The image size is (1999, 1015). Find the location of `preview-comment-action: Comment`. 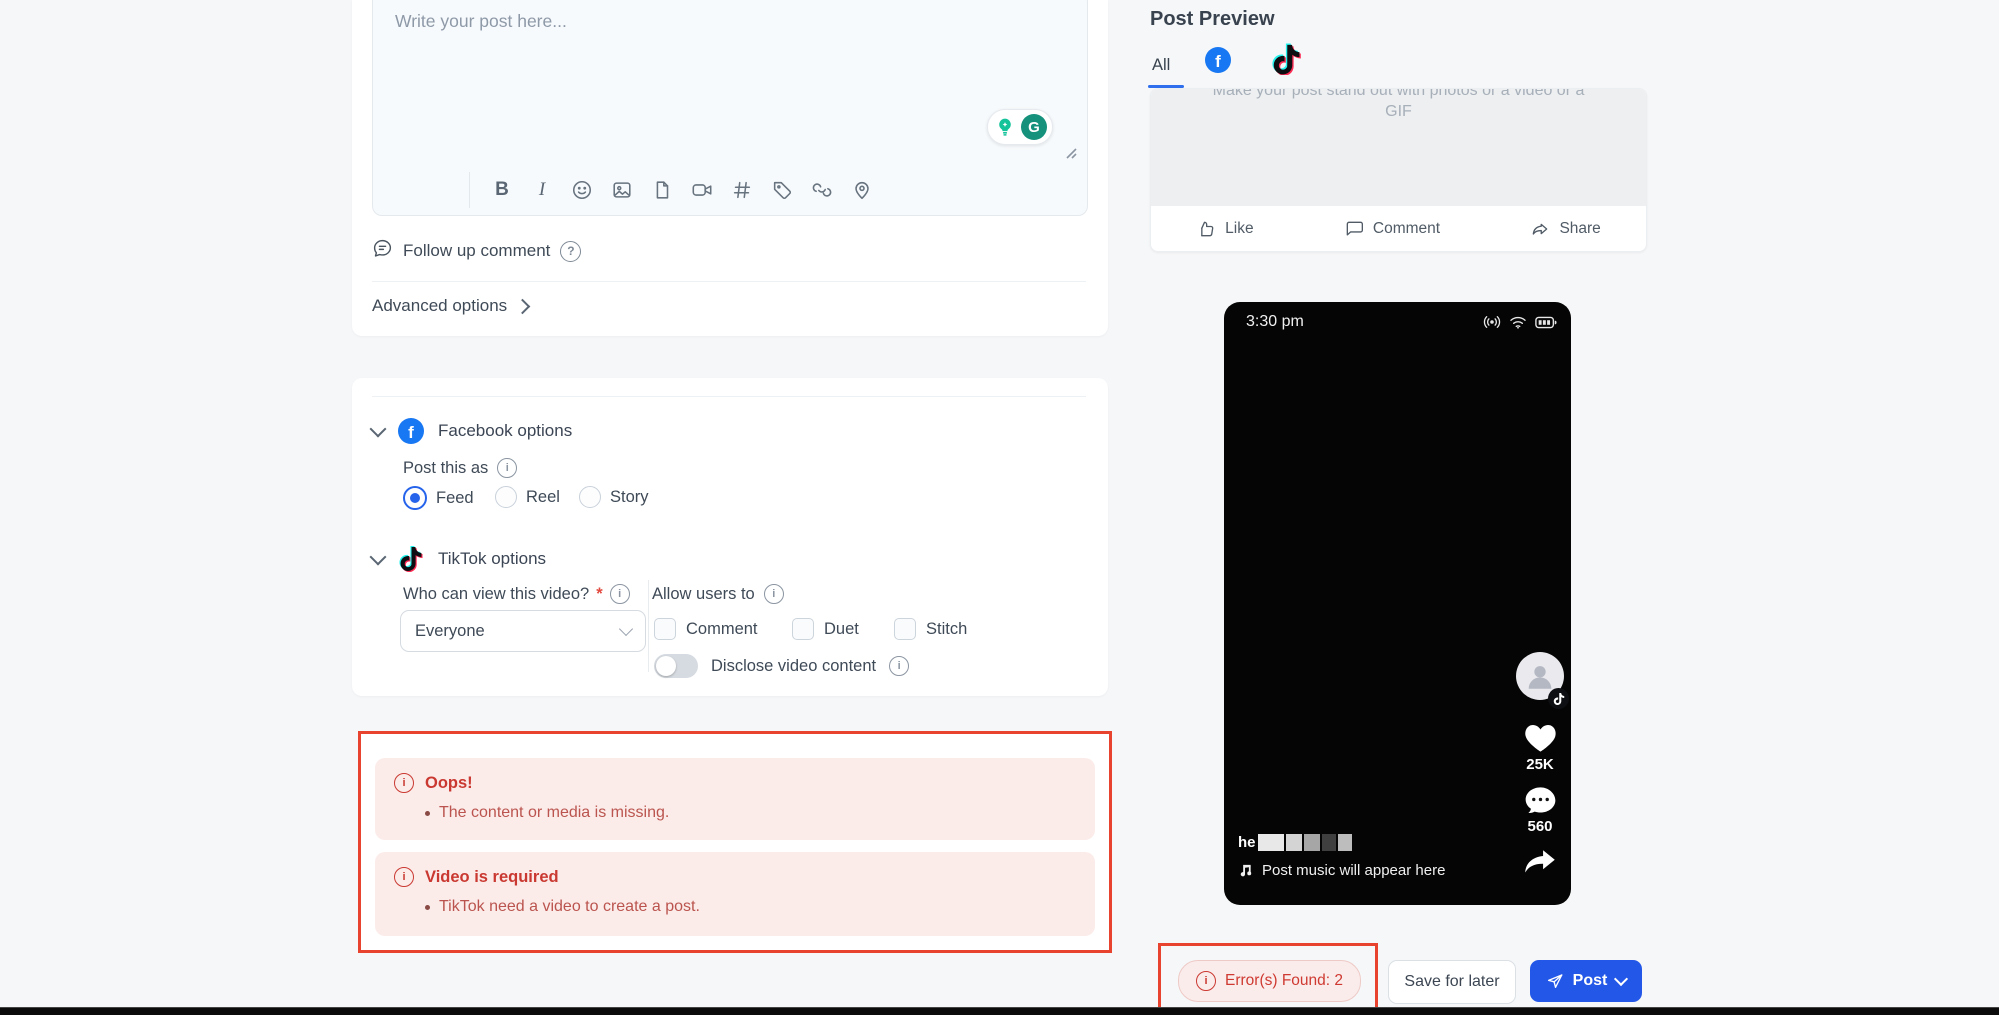

preview-comment-action: Comment is located at coordinates (1392, 229).